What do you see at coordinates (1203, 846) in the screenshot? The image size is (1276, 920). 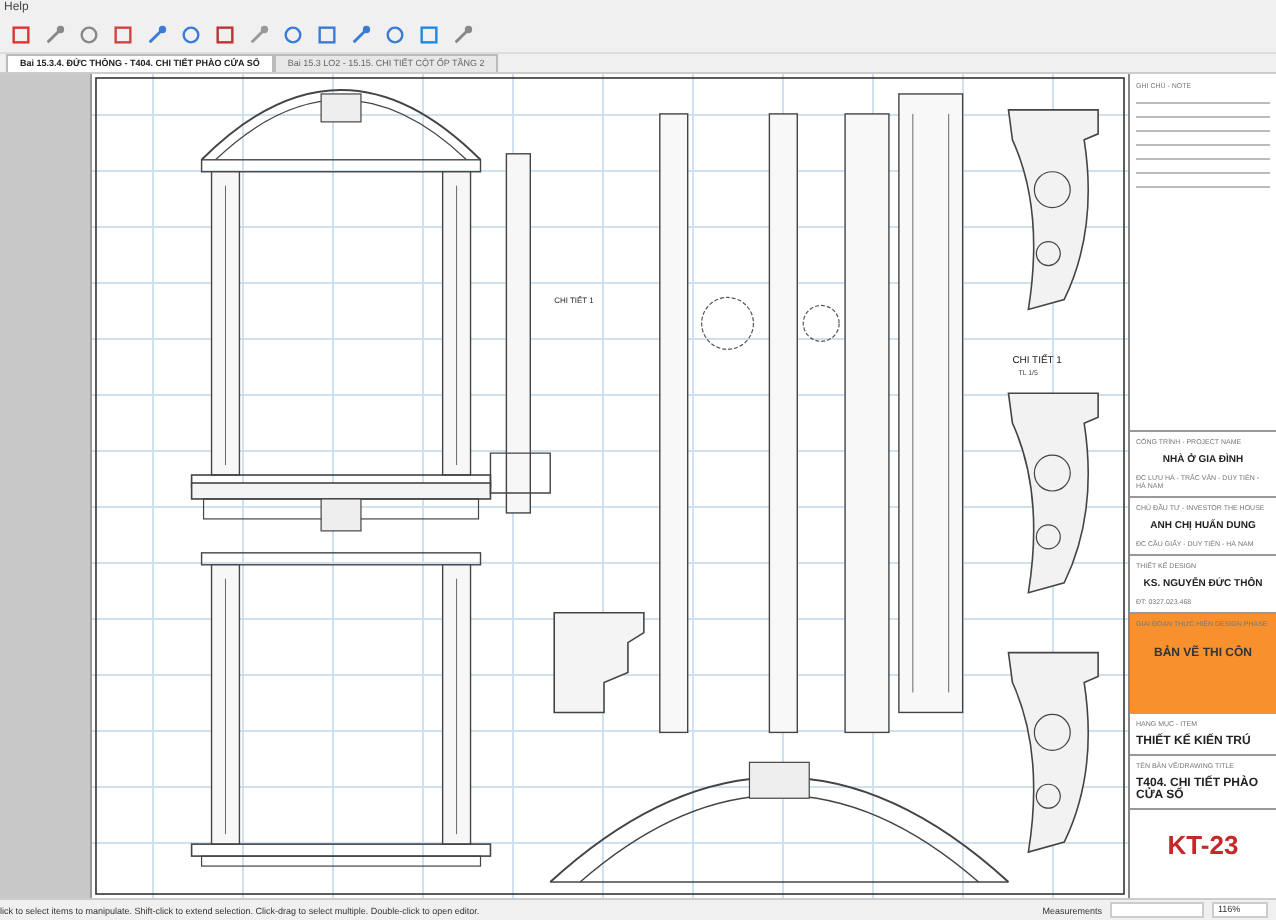 I see `sheet-number: KT-23` at bounding box center [1203, 846].